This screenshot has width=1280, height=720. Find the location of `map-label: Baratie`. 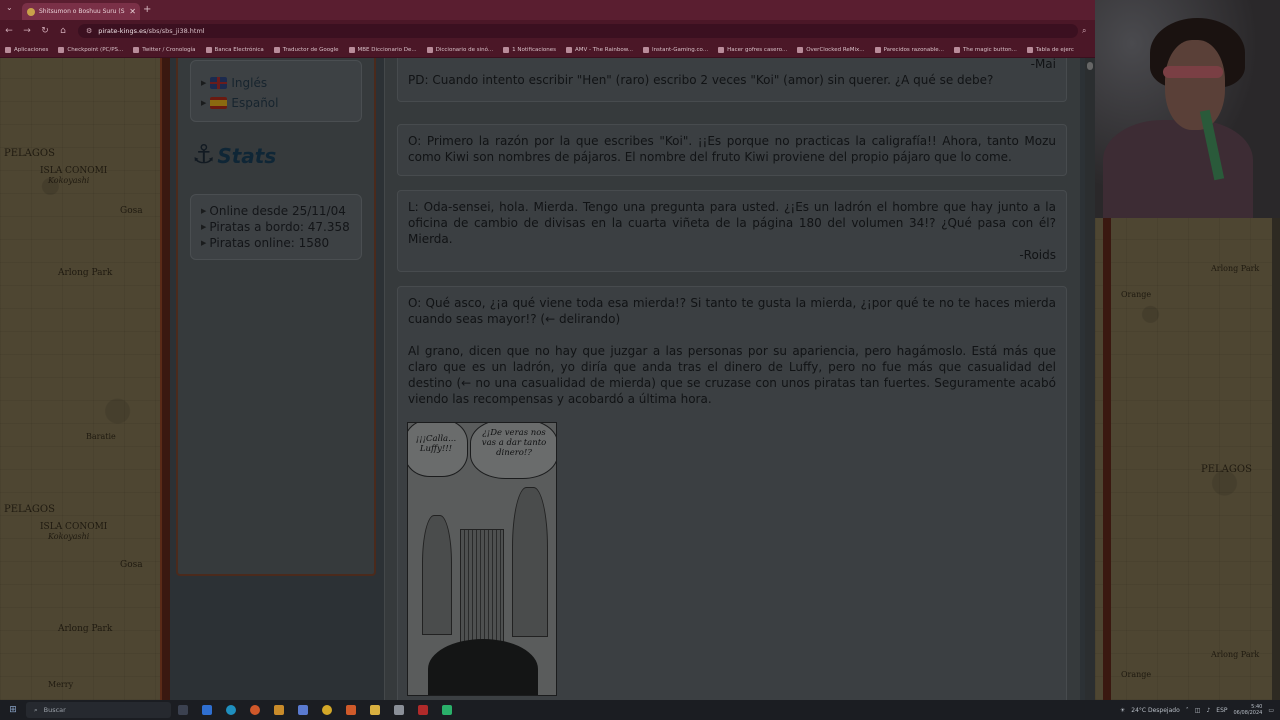

map-label: Baratie is located at coordinates (101, 436).